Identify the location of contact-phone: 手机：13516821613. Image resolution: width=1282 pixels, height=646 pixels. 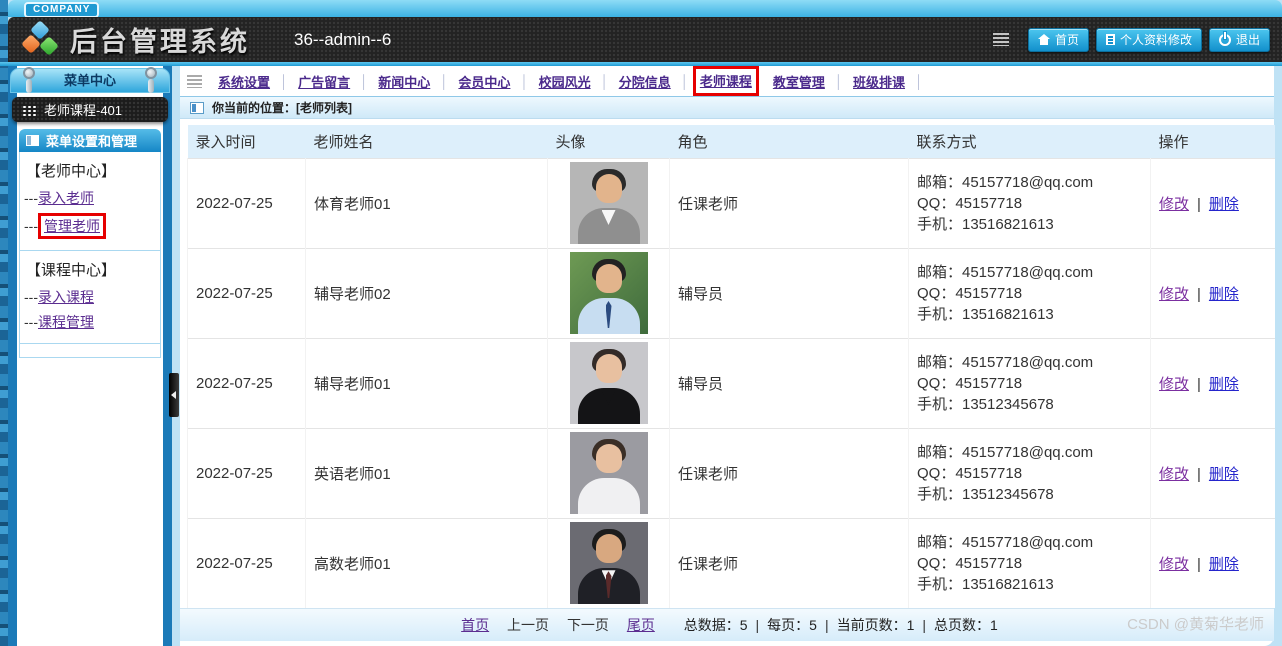
(985, 224).